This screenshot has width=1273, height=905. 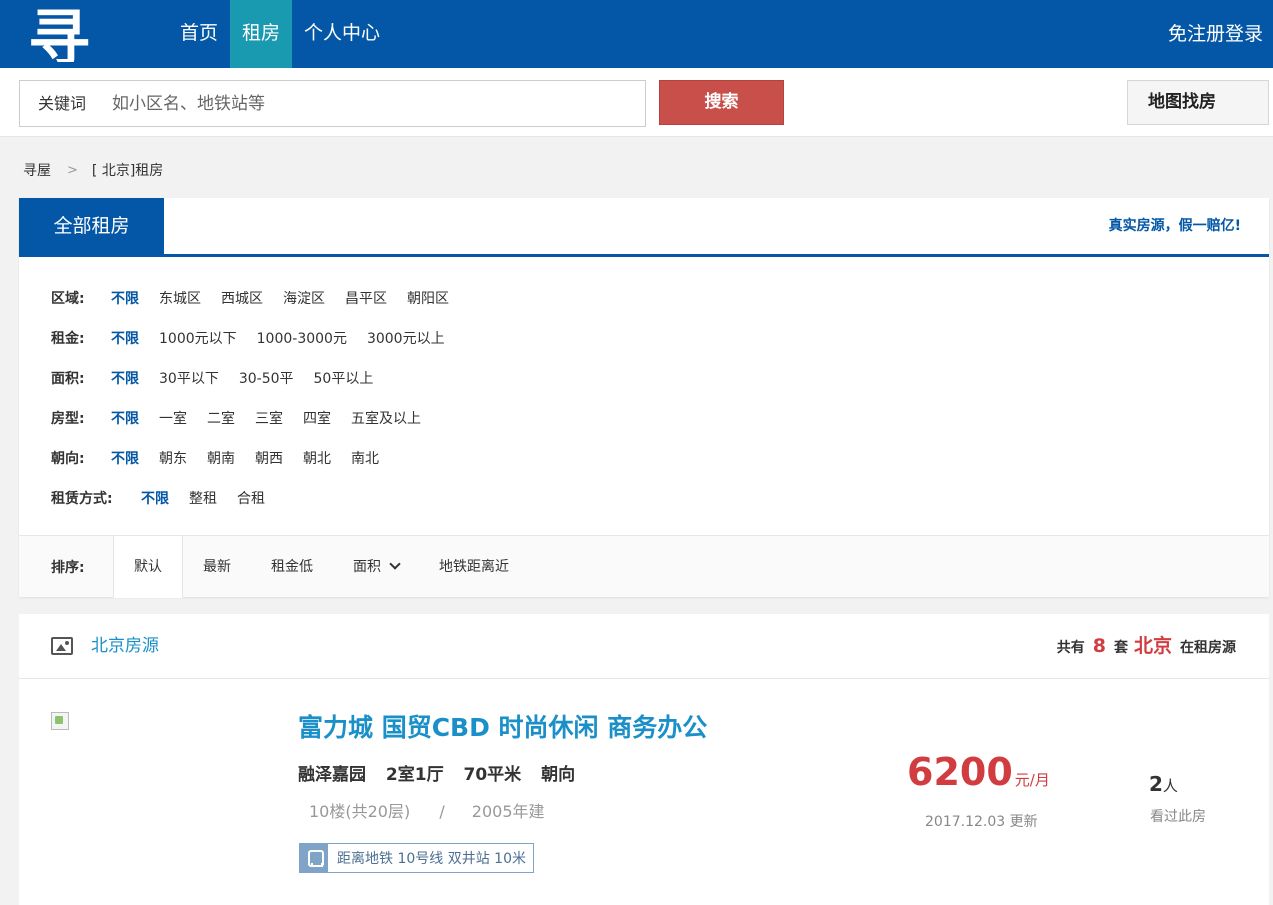 What do you see at coordinates (414, 775) in the screenshot?
I see `house-layout: 2室1厅` at bounding box center [414, 775].